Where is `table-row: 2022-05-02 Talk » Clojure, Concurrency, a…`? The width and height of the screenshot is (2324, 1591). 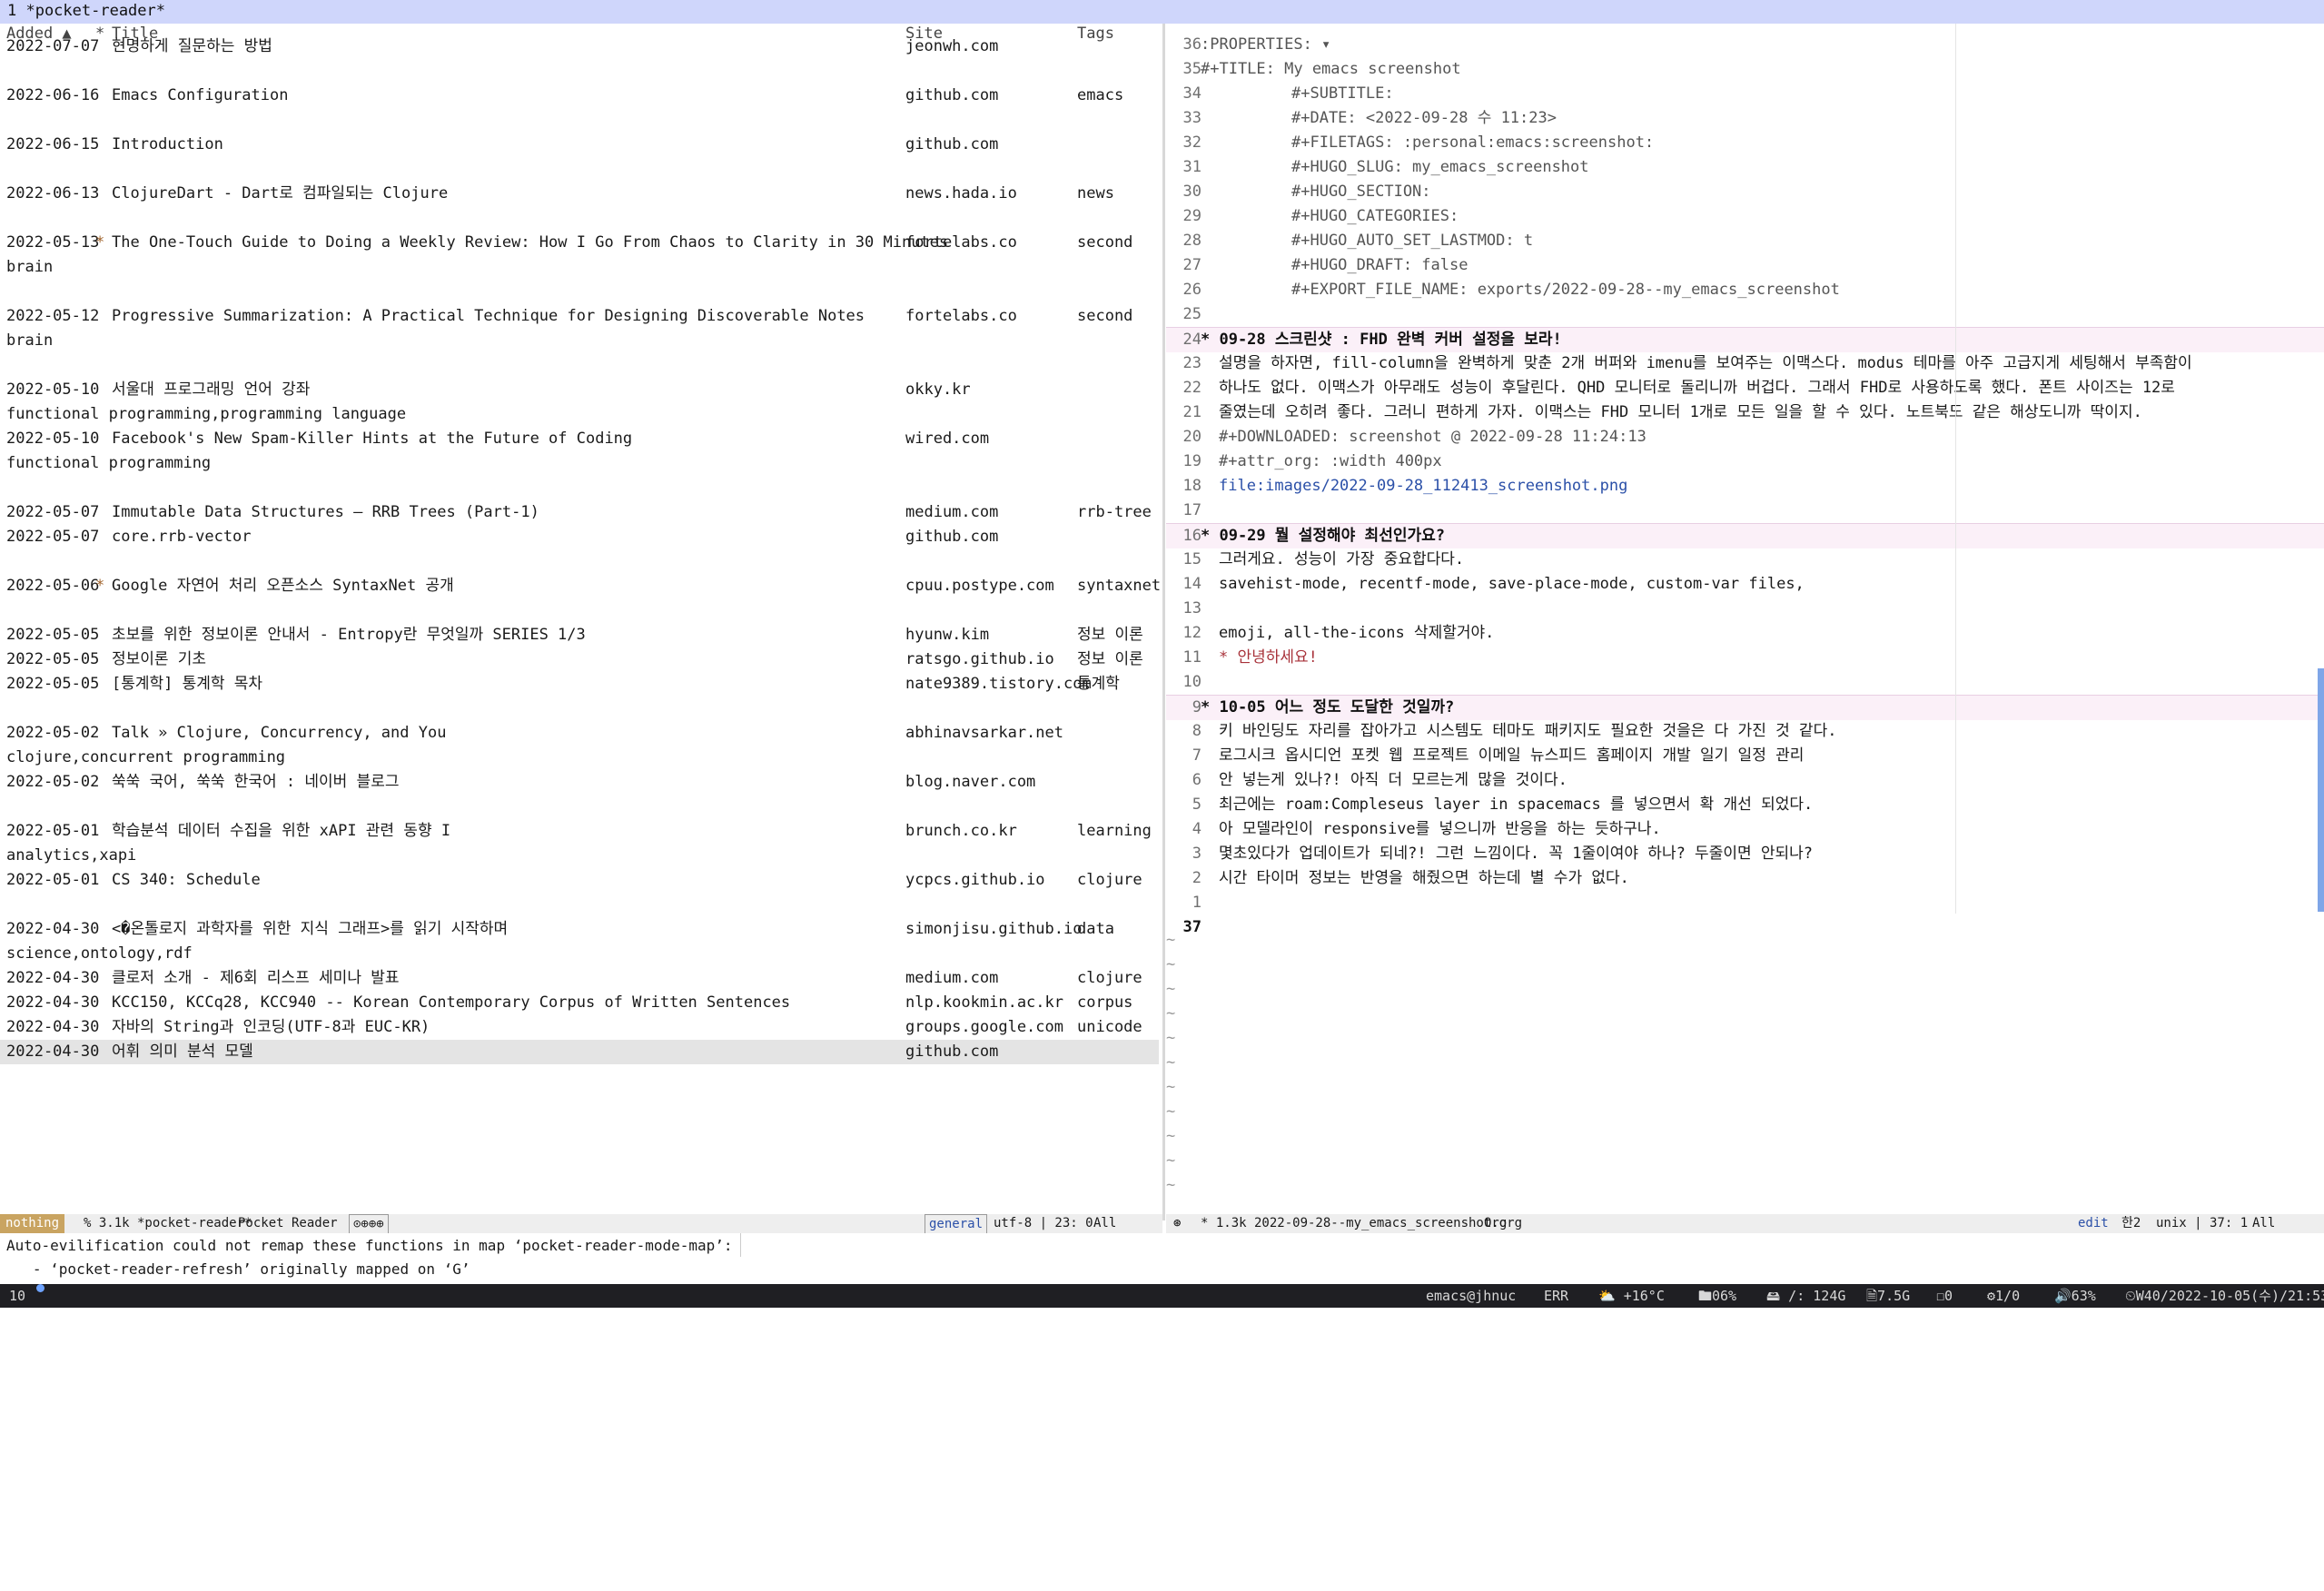 table-row: 2022-05-02 Talk » Clojure, Concurrency, a… is located at coordinates (579, 733).